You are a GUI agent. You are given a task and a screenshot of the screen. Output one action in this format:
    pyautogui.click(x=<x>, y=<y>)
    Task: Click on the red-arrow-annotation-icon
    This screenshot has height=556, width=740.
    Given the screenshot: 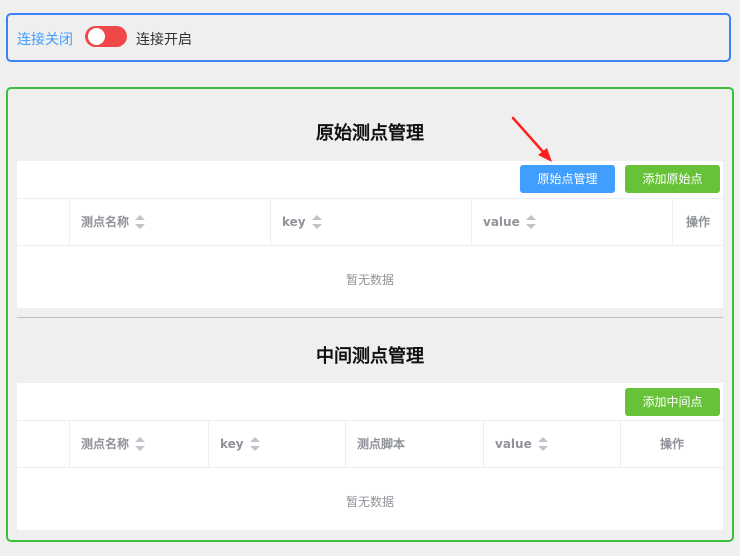 What is the action you would take?
    pyautogui.click(x=531, y=139)
    